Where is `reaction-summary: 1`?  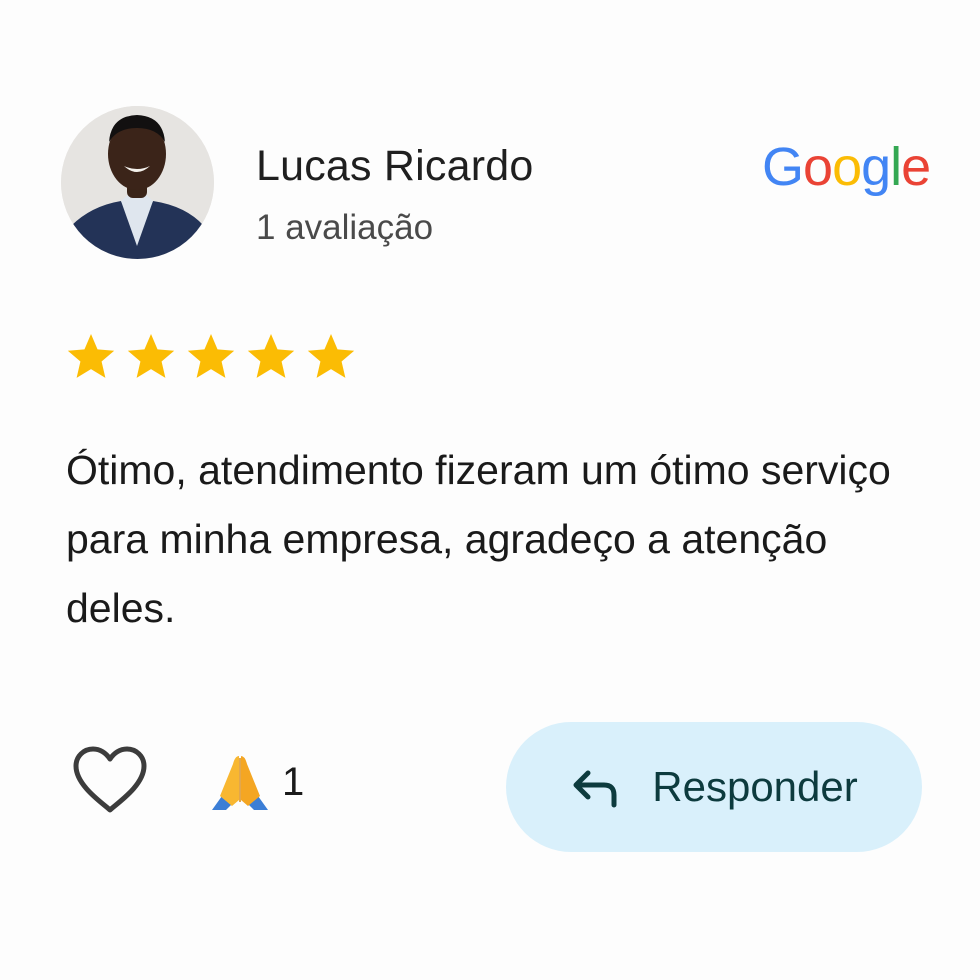
reaction-summary: 1 is located at coordinates (256, 782).